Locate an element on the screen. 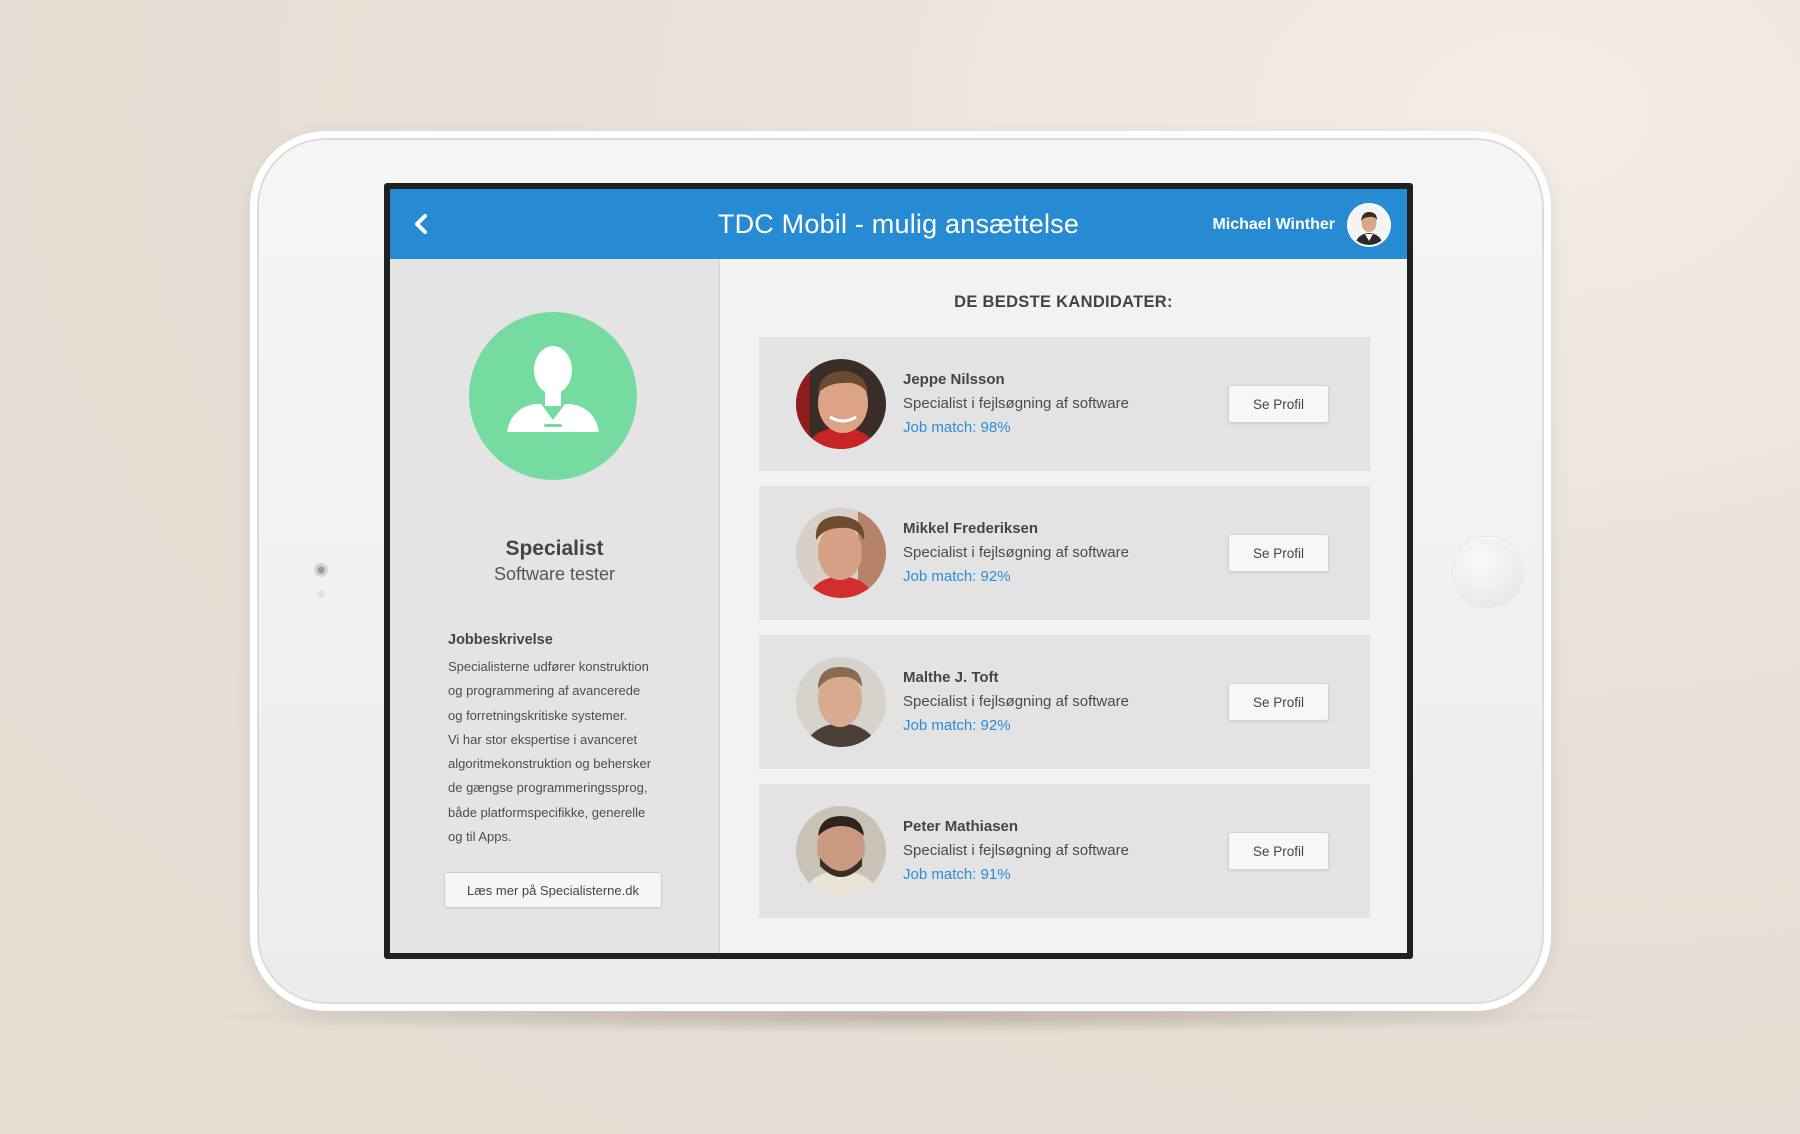 This screenshot has height=1134, width=1800. role-subtitle: Software tester is located at coordinates (554, 574).